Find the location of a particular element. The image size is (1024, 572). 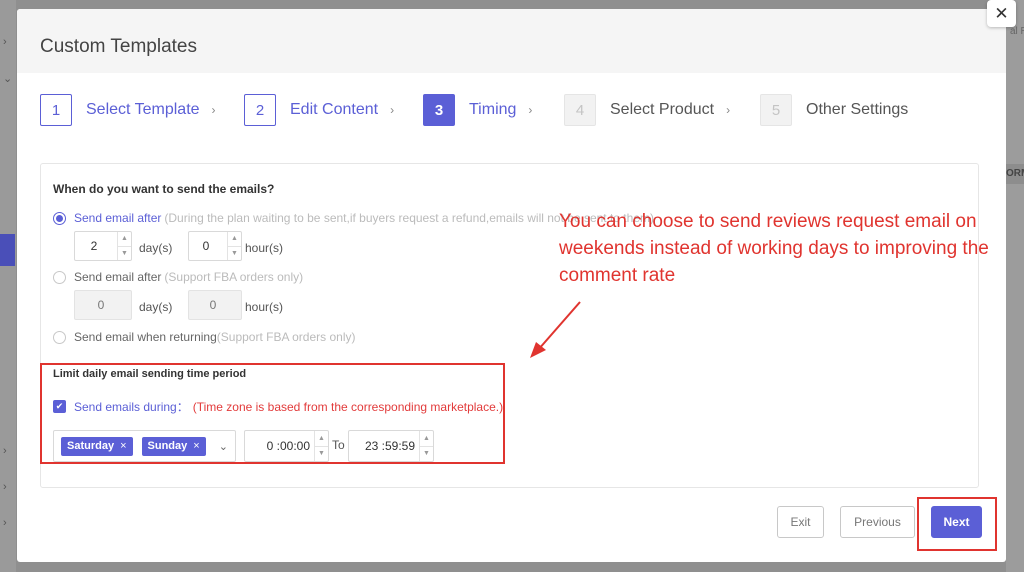

step-number: 1 is located at coordinates (56, 110).